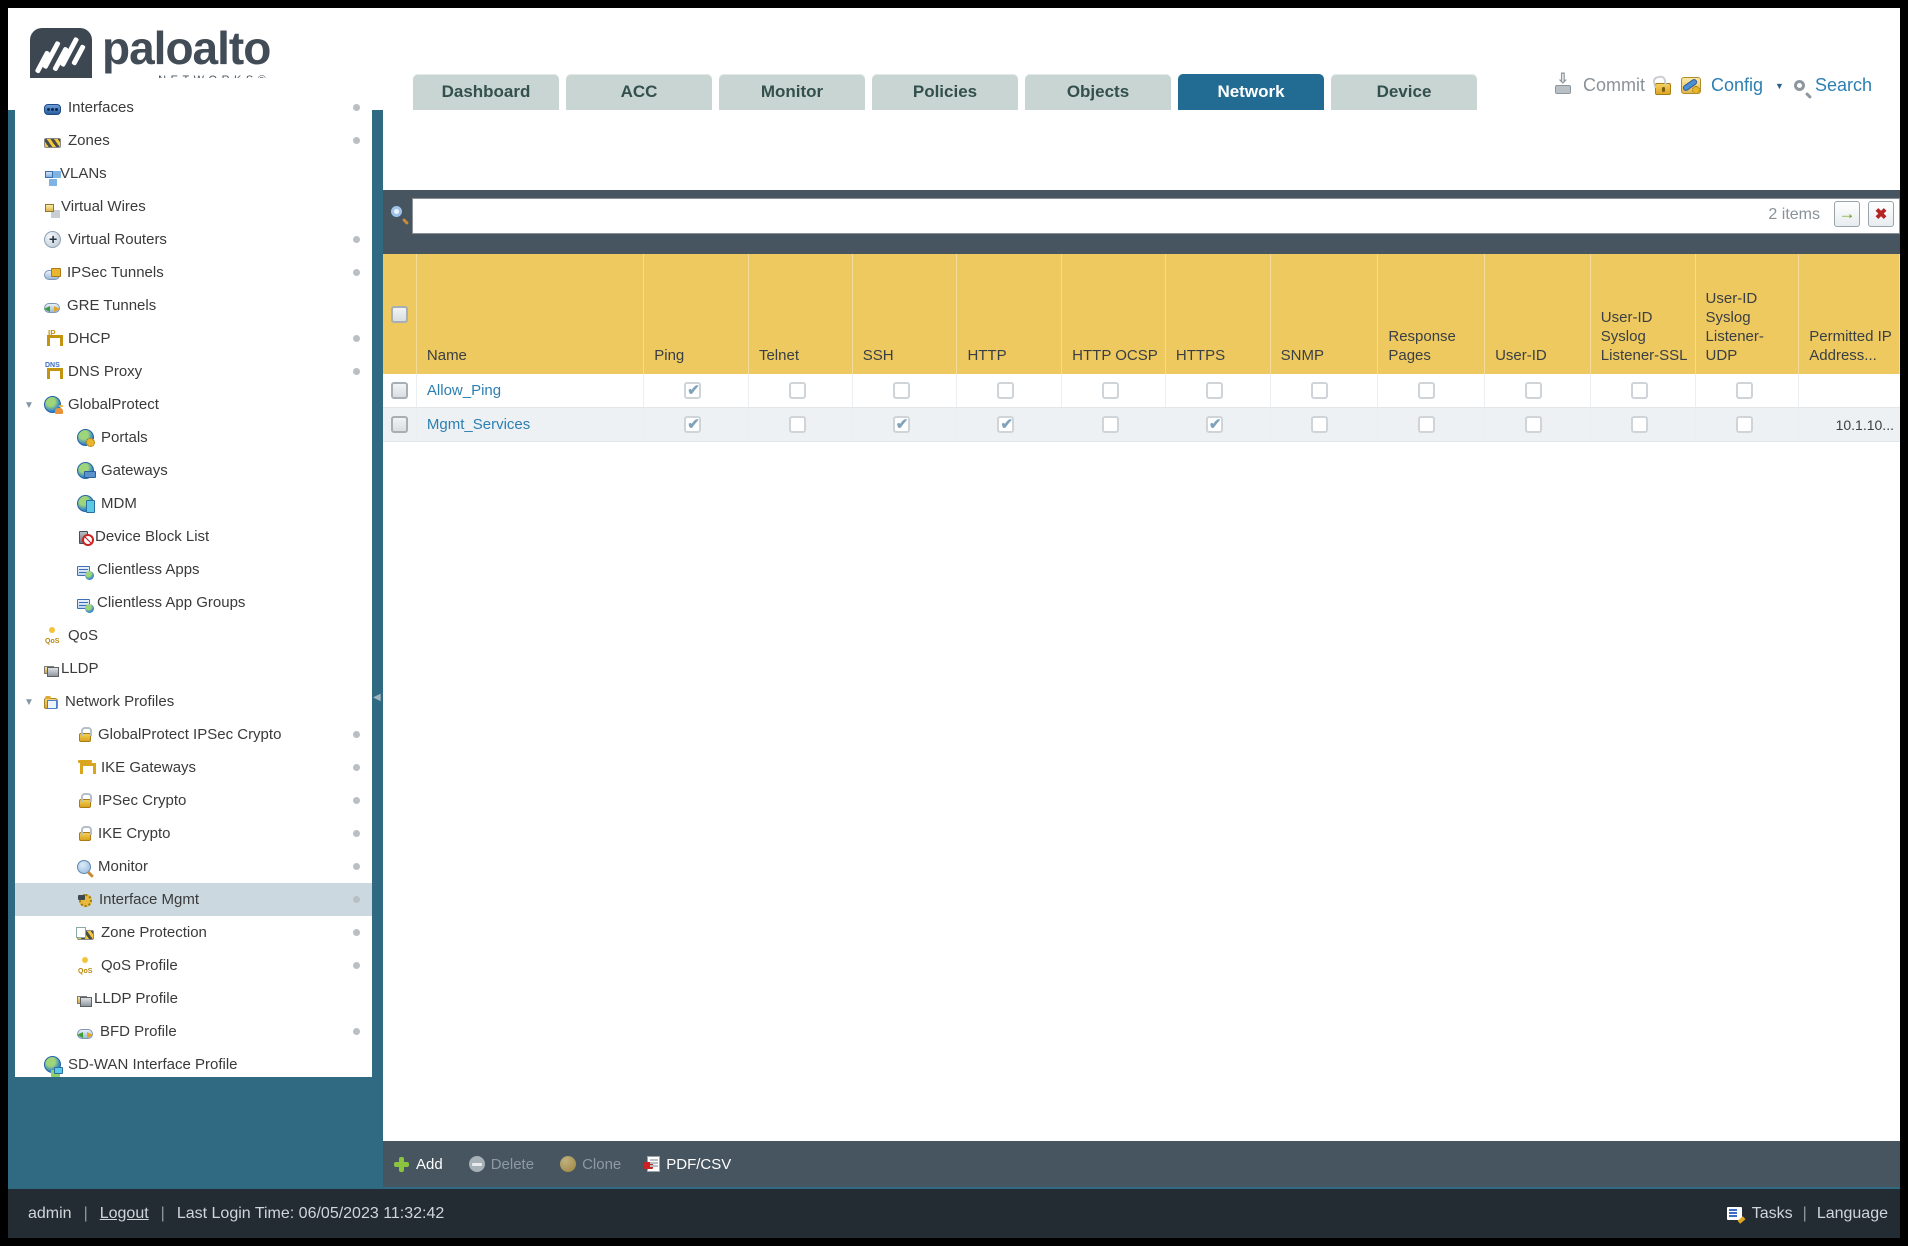 This screenshot has height=1246, width=1908. Describe the element at coordinates (590, 1164) in the screenshot. I see `clone-button: Clone` at that location.